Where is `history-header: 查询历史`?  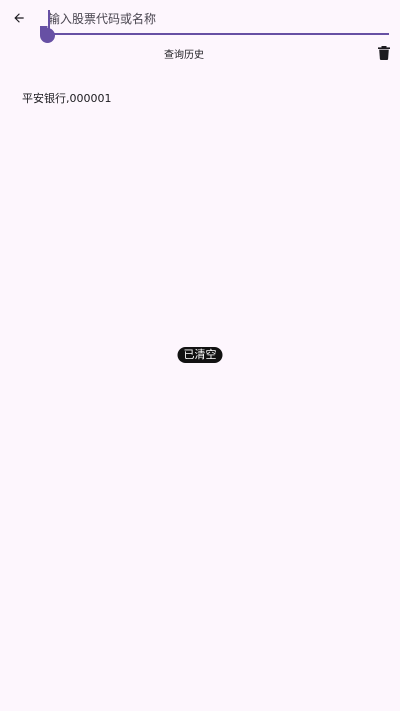 history-header: 查询历史 is located at coordinates (200, 54).